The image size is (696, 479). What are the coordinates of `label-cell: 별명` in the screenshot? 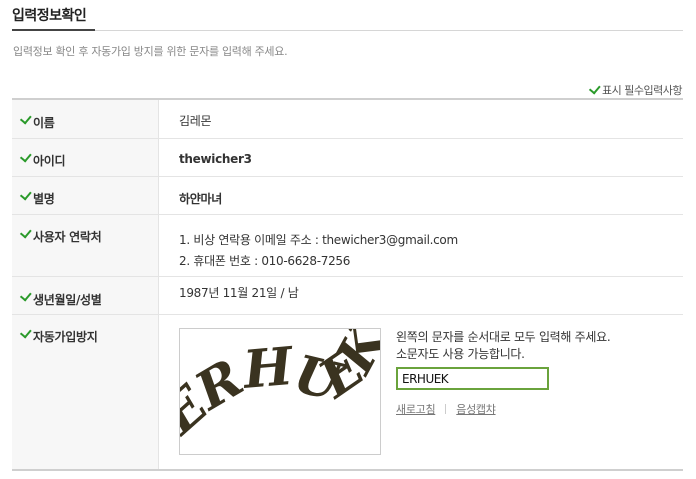 It's located at (85, 195).